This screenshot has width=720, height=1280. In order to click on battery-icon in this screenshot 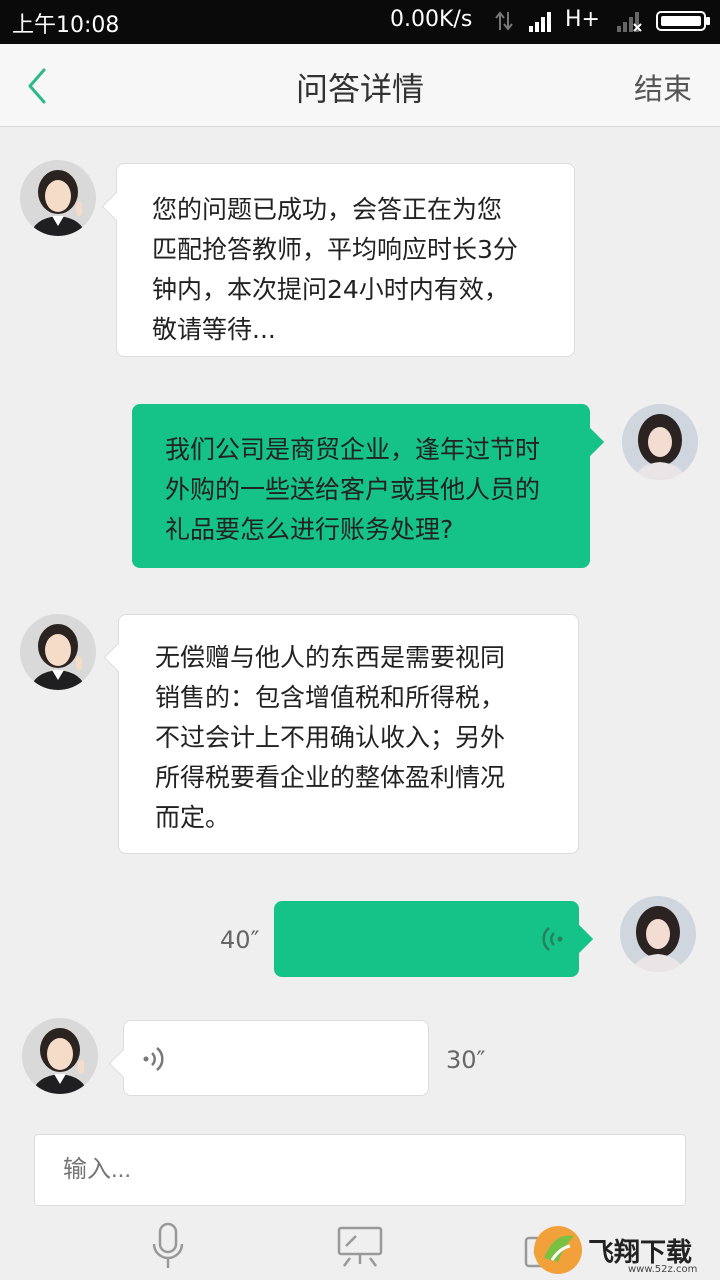, I will do `click(683, 21)`.